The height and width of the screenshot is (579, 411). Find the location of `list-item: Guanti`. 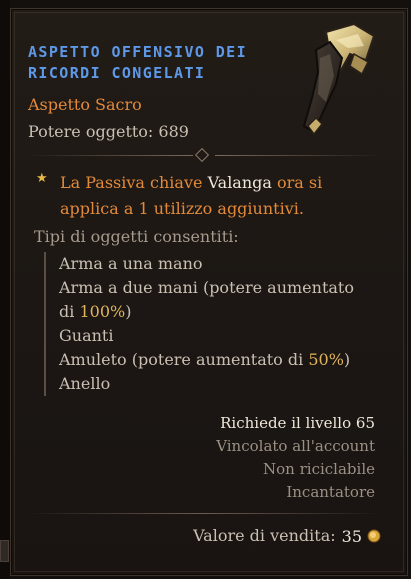

list-item: Guanti is located at coordinates (86, 335).